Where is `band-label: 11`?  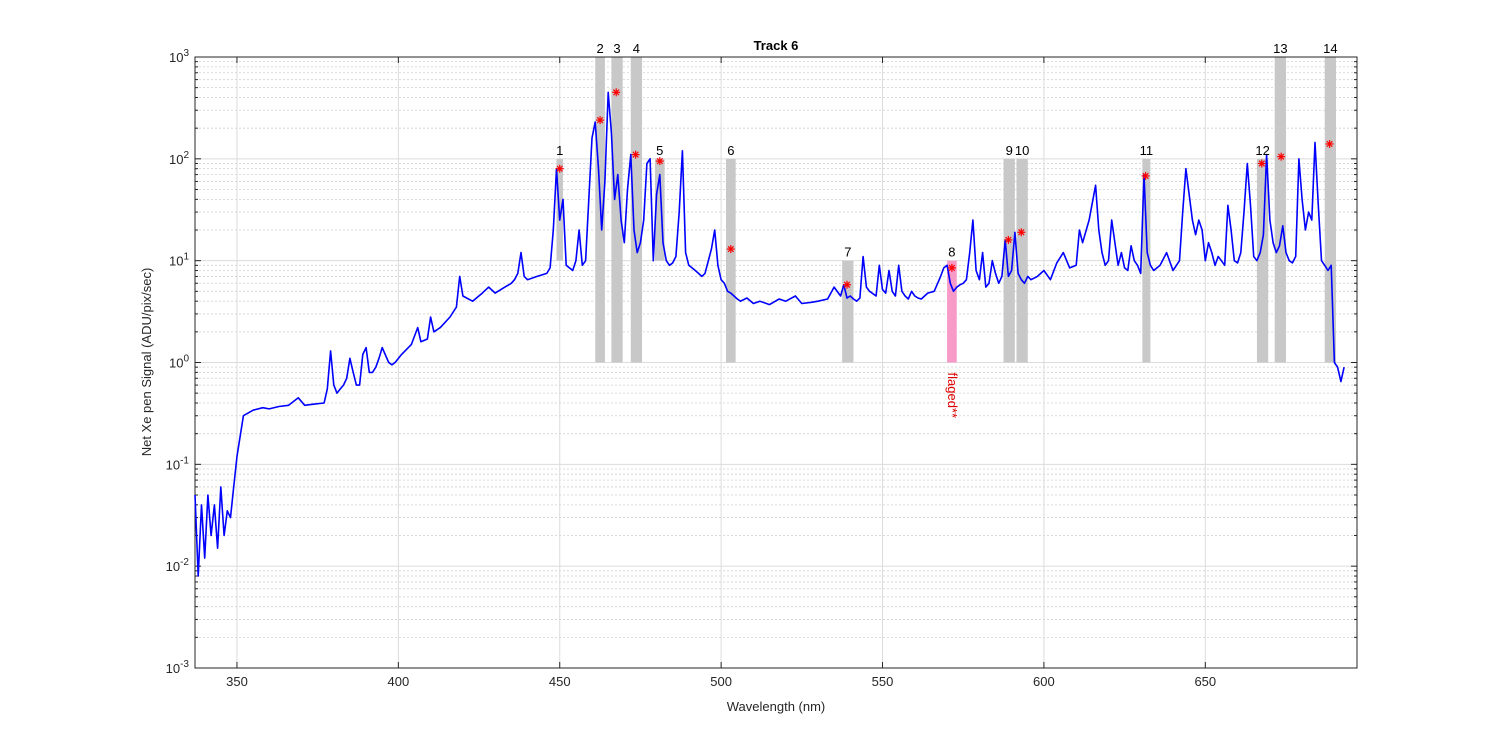
band-label: 11 is located at coordinates (1147, 150).